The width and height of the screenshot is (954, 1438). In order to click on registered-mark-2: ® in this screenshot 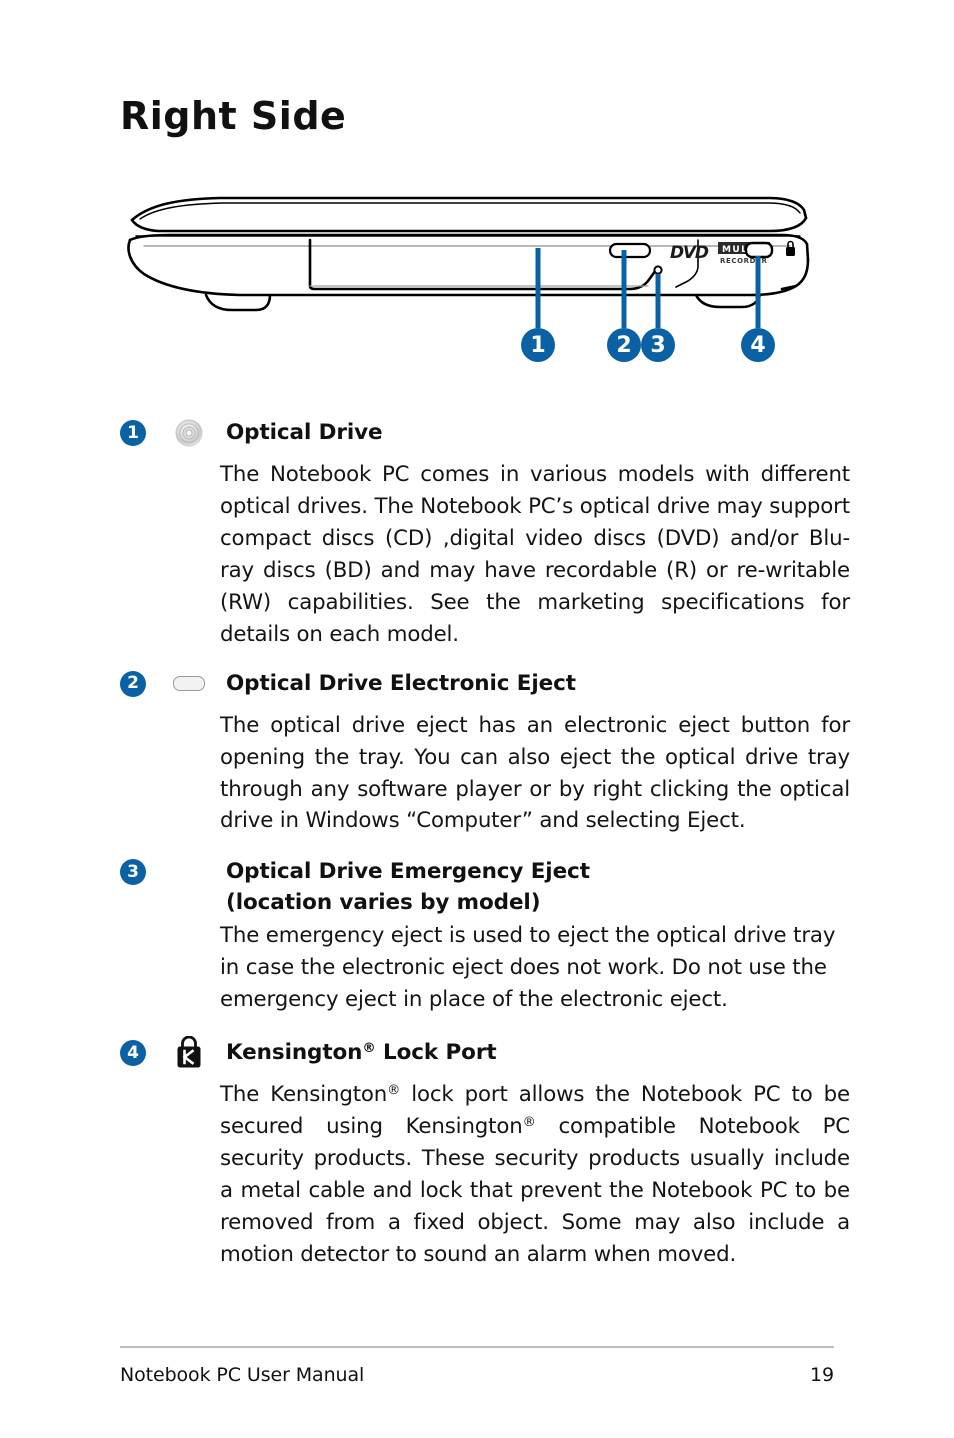, I will do `click(529, 1123)`.